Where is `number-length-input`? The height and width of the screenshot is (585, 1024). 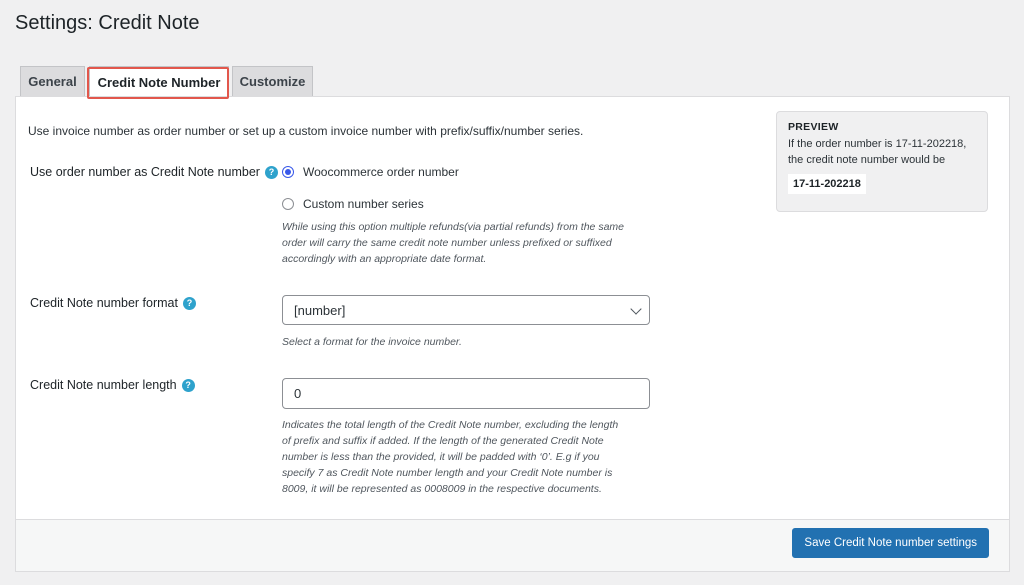
number-length-input is located at coordinates (466, 393).